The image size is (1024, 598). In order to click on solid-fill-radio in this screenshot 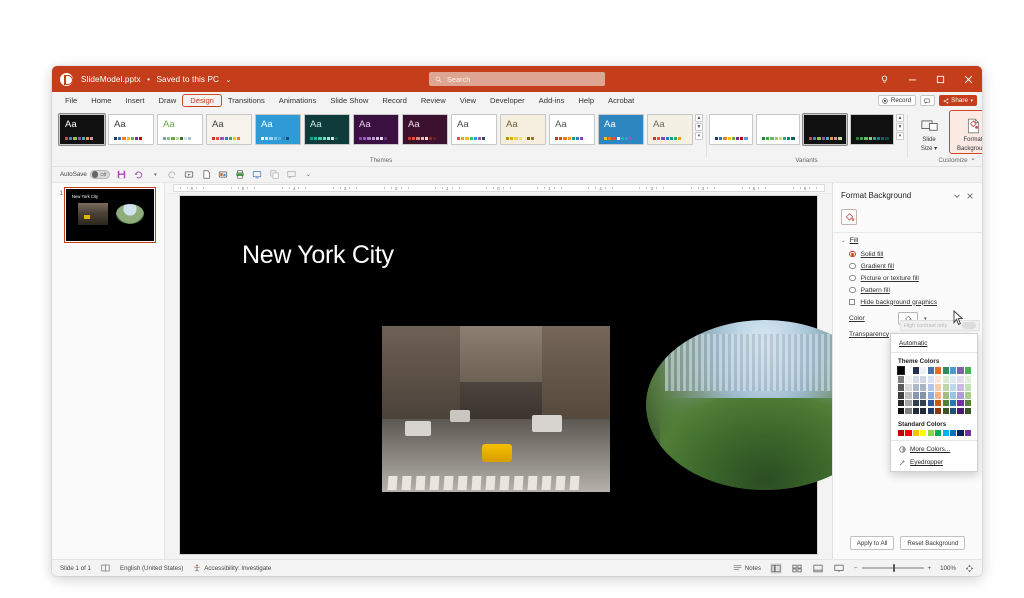, I will do `click(852, 254)`.